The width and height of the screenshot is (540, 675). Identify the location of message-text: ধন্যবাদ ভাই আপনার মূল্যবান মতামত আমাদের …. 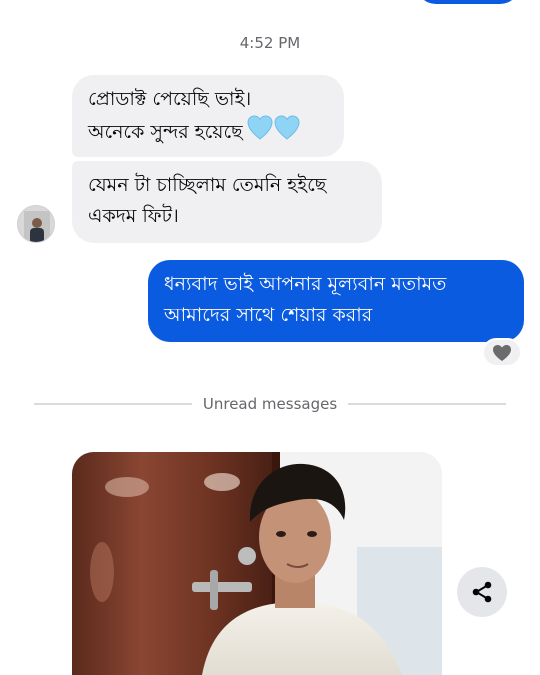
(305, 299).